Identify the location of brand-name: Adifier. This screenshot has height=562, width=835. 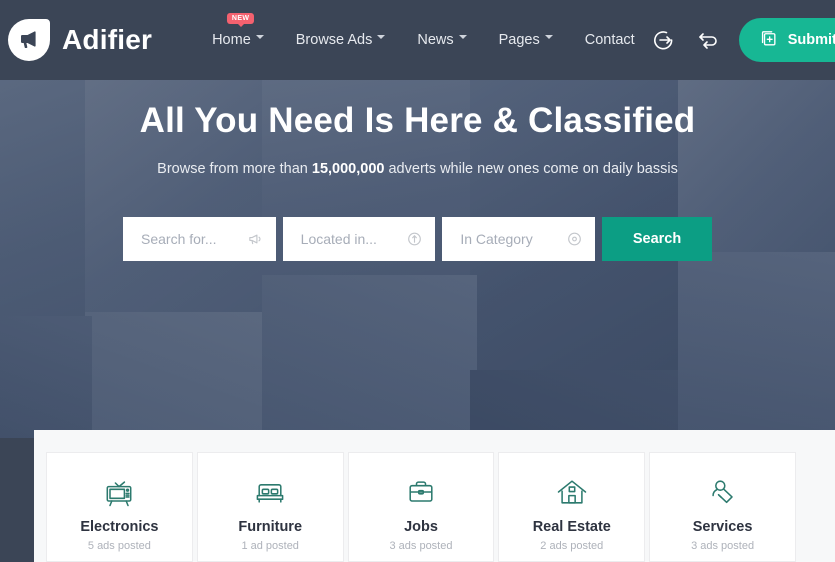
(107, 39).